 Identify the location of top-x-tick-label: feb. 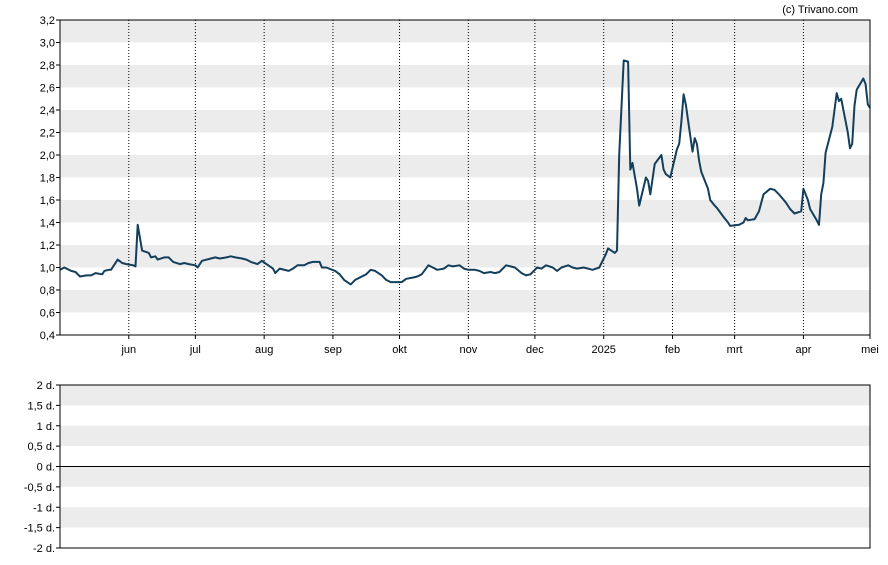
(672, 350).